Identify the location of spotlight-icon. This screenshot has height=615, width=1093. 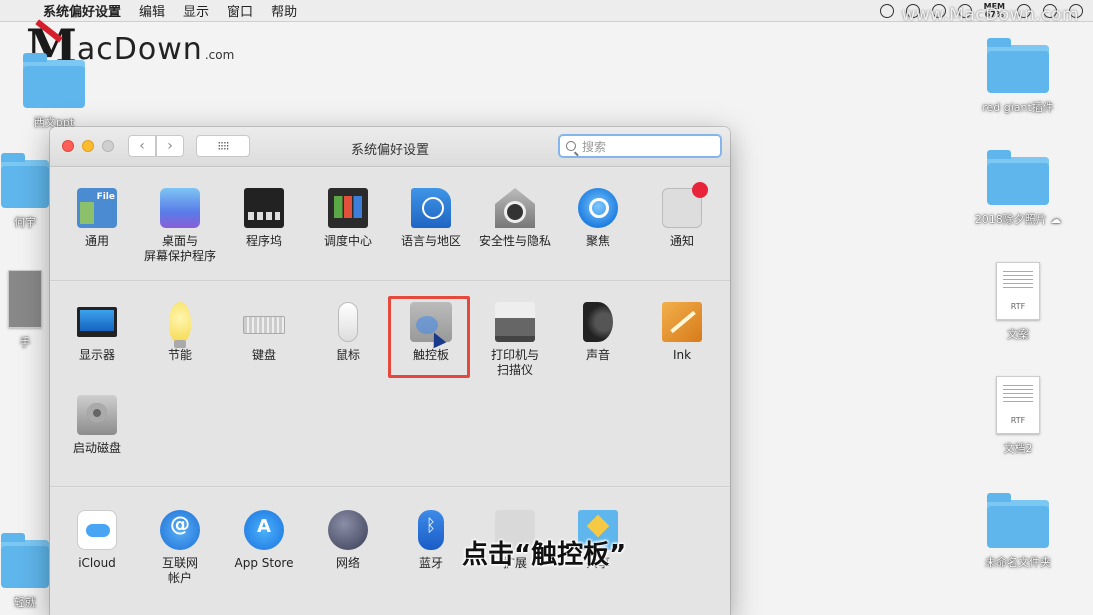
(598, 208).